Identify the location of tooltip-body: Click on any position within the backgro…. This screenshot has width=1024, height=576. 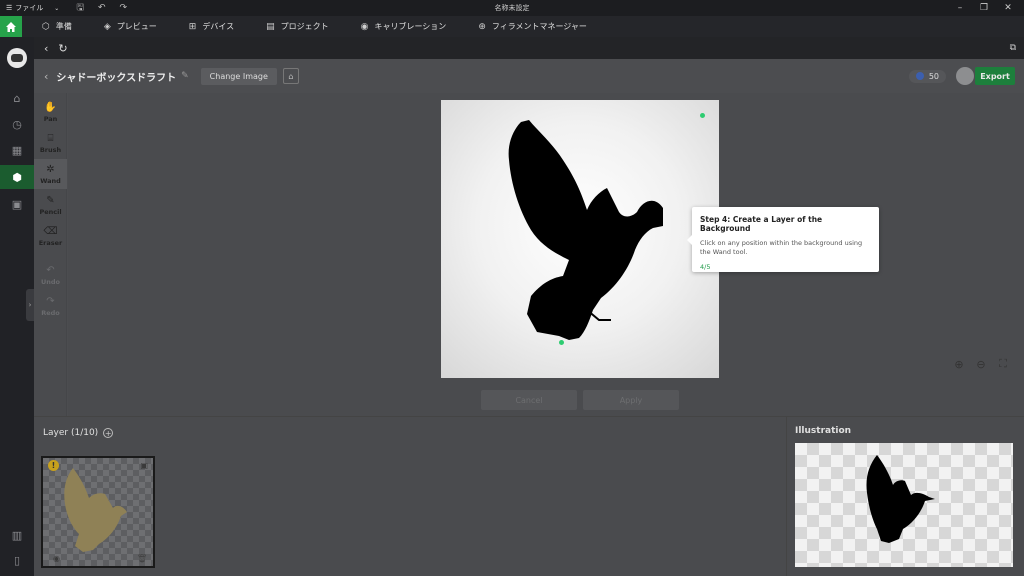
(781, 247).